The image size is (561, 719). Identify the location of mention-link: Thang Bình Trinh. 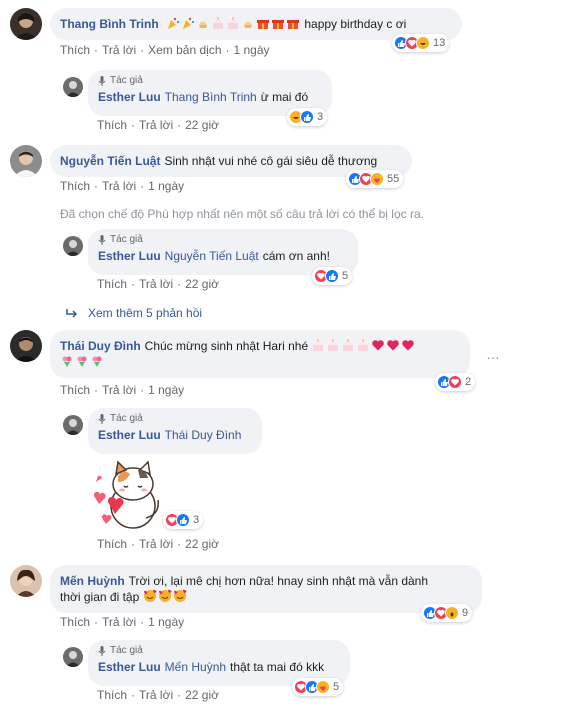
(211, 97).